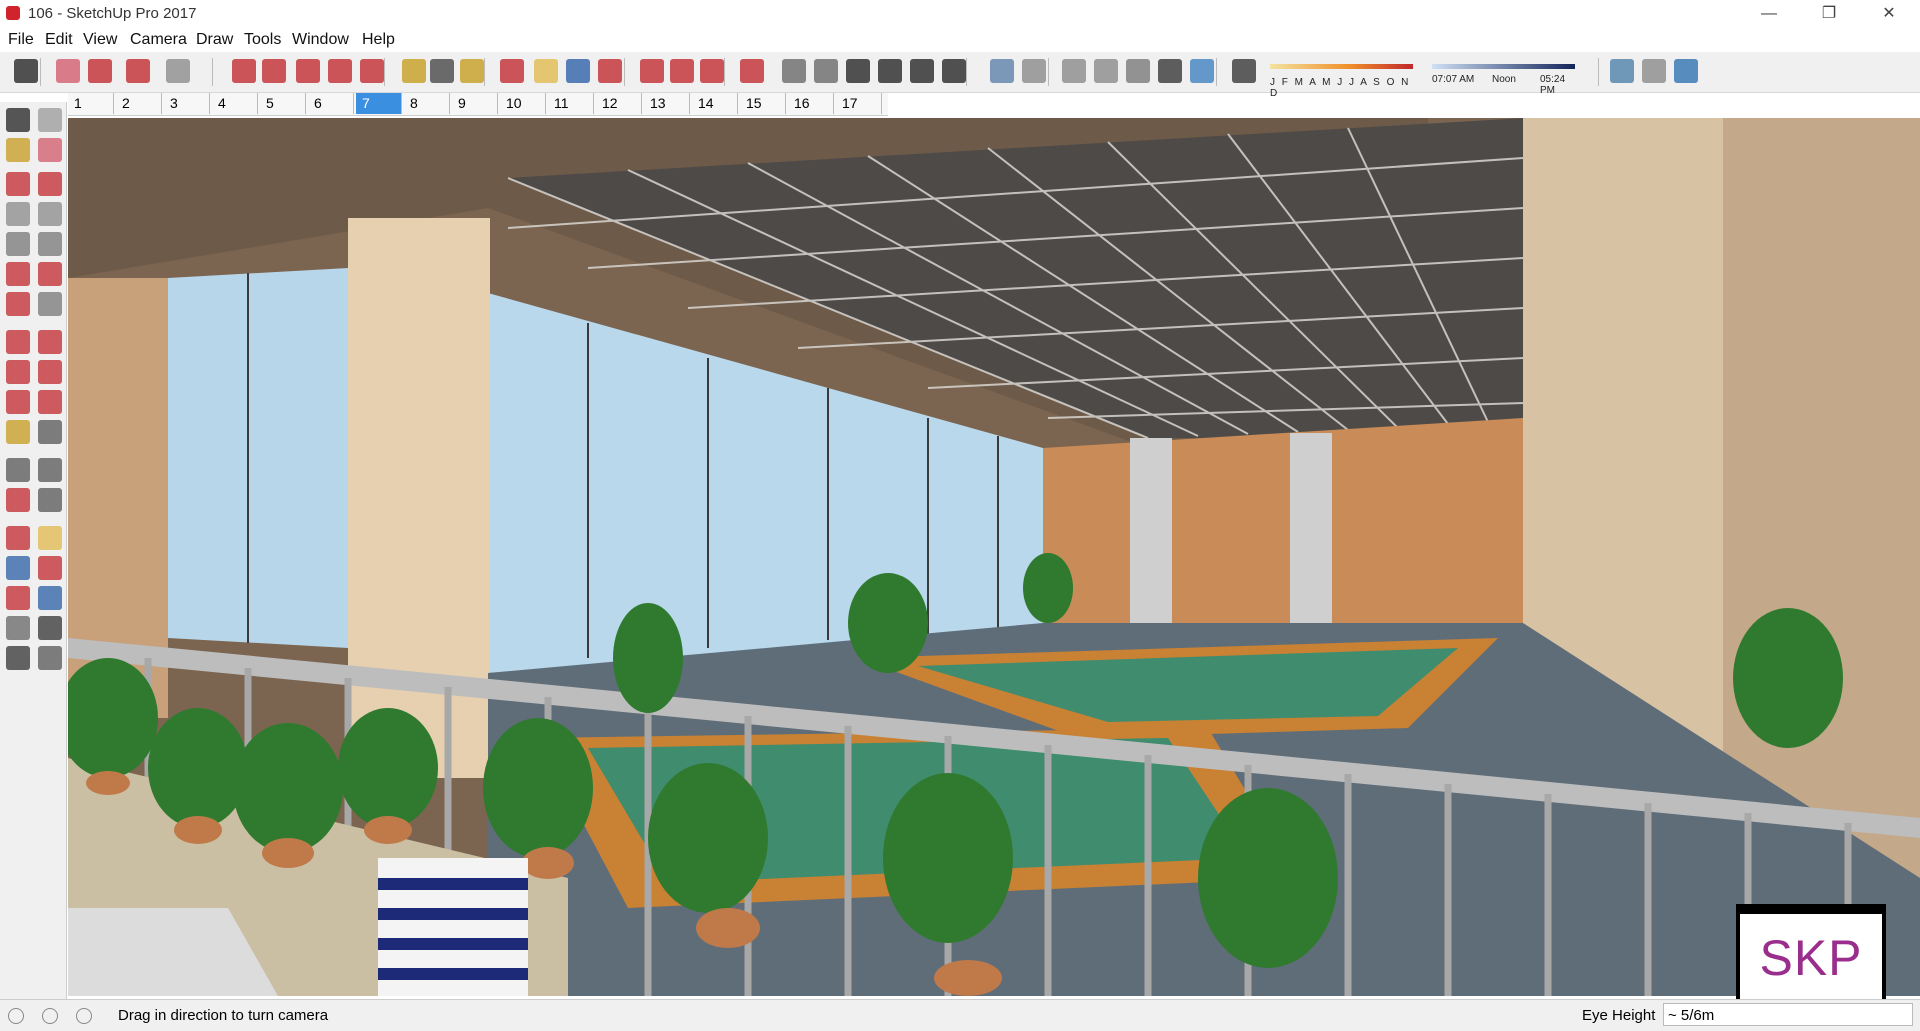 The height and width of the screenshot is (1031, 1920). Describe the element at coordinates (859, 103) in the screenshot. I see `scene-tab-17: 17` at that location.